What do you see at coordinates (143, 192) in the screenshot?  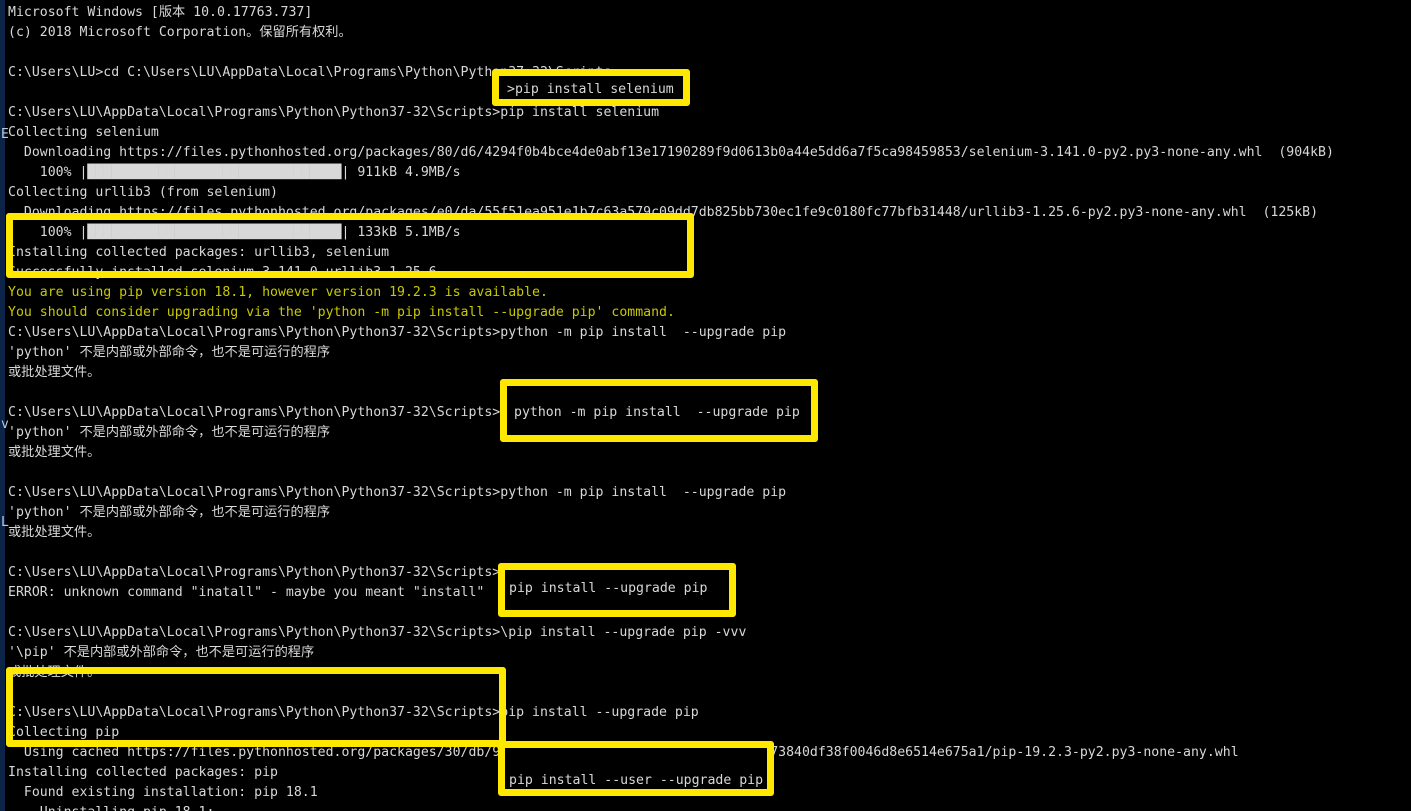 I see `console-line: Collecting urllib3 (from selenium)` at bounding box center [143, 192].